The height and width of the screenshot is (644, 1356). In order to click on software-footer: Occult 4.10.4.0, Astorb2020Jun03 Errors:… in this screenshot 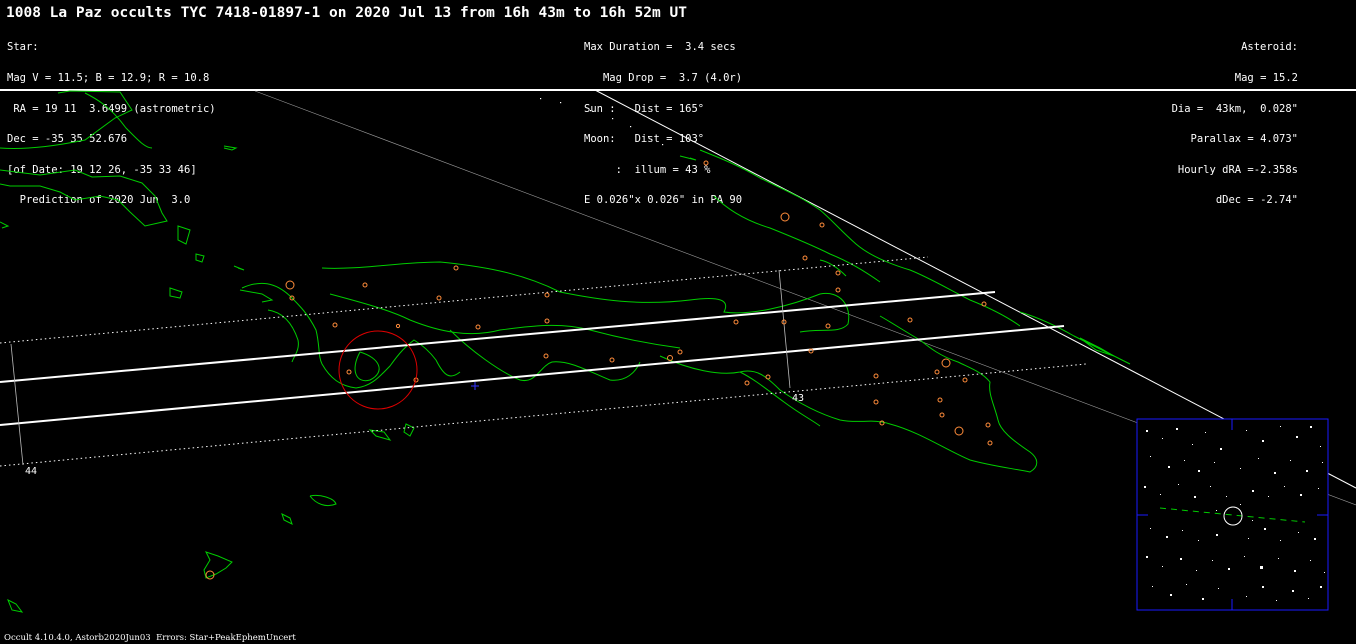, I will do `click(150, 638)`.